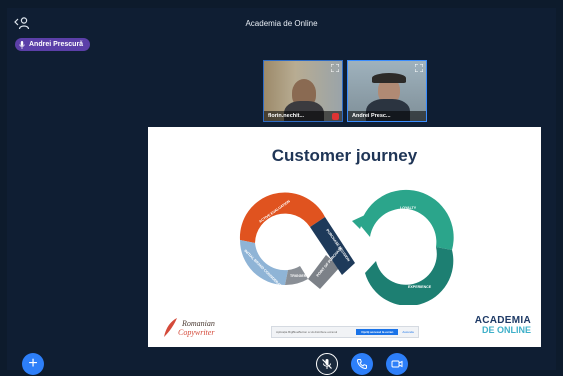  Describe the element at coordinates (264, 262) in the screenshot. I see `segment-initial-consideration` at that location.